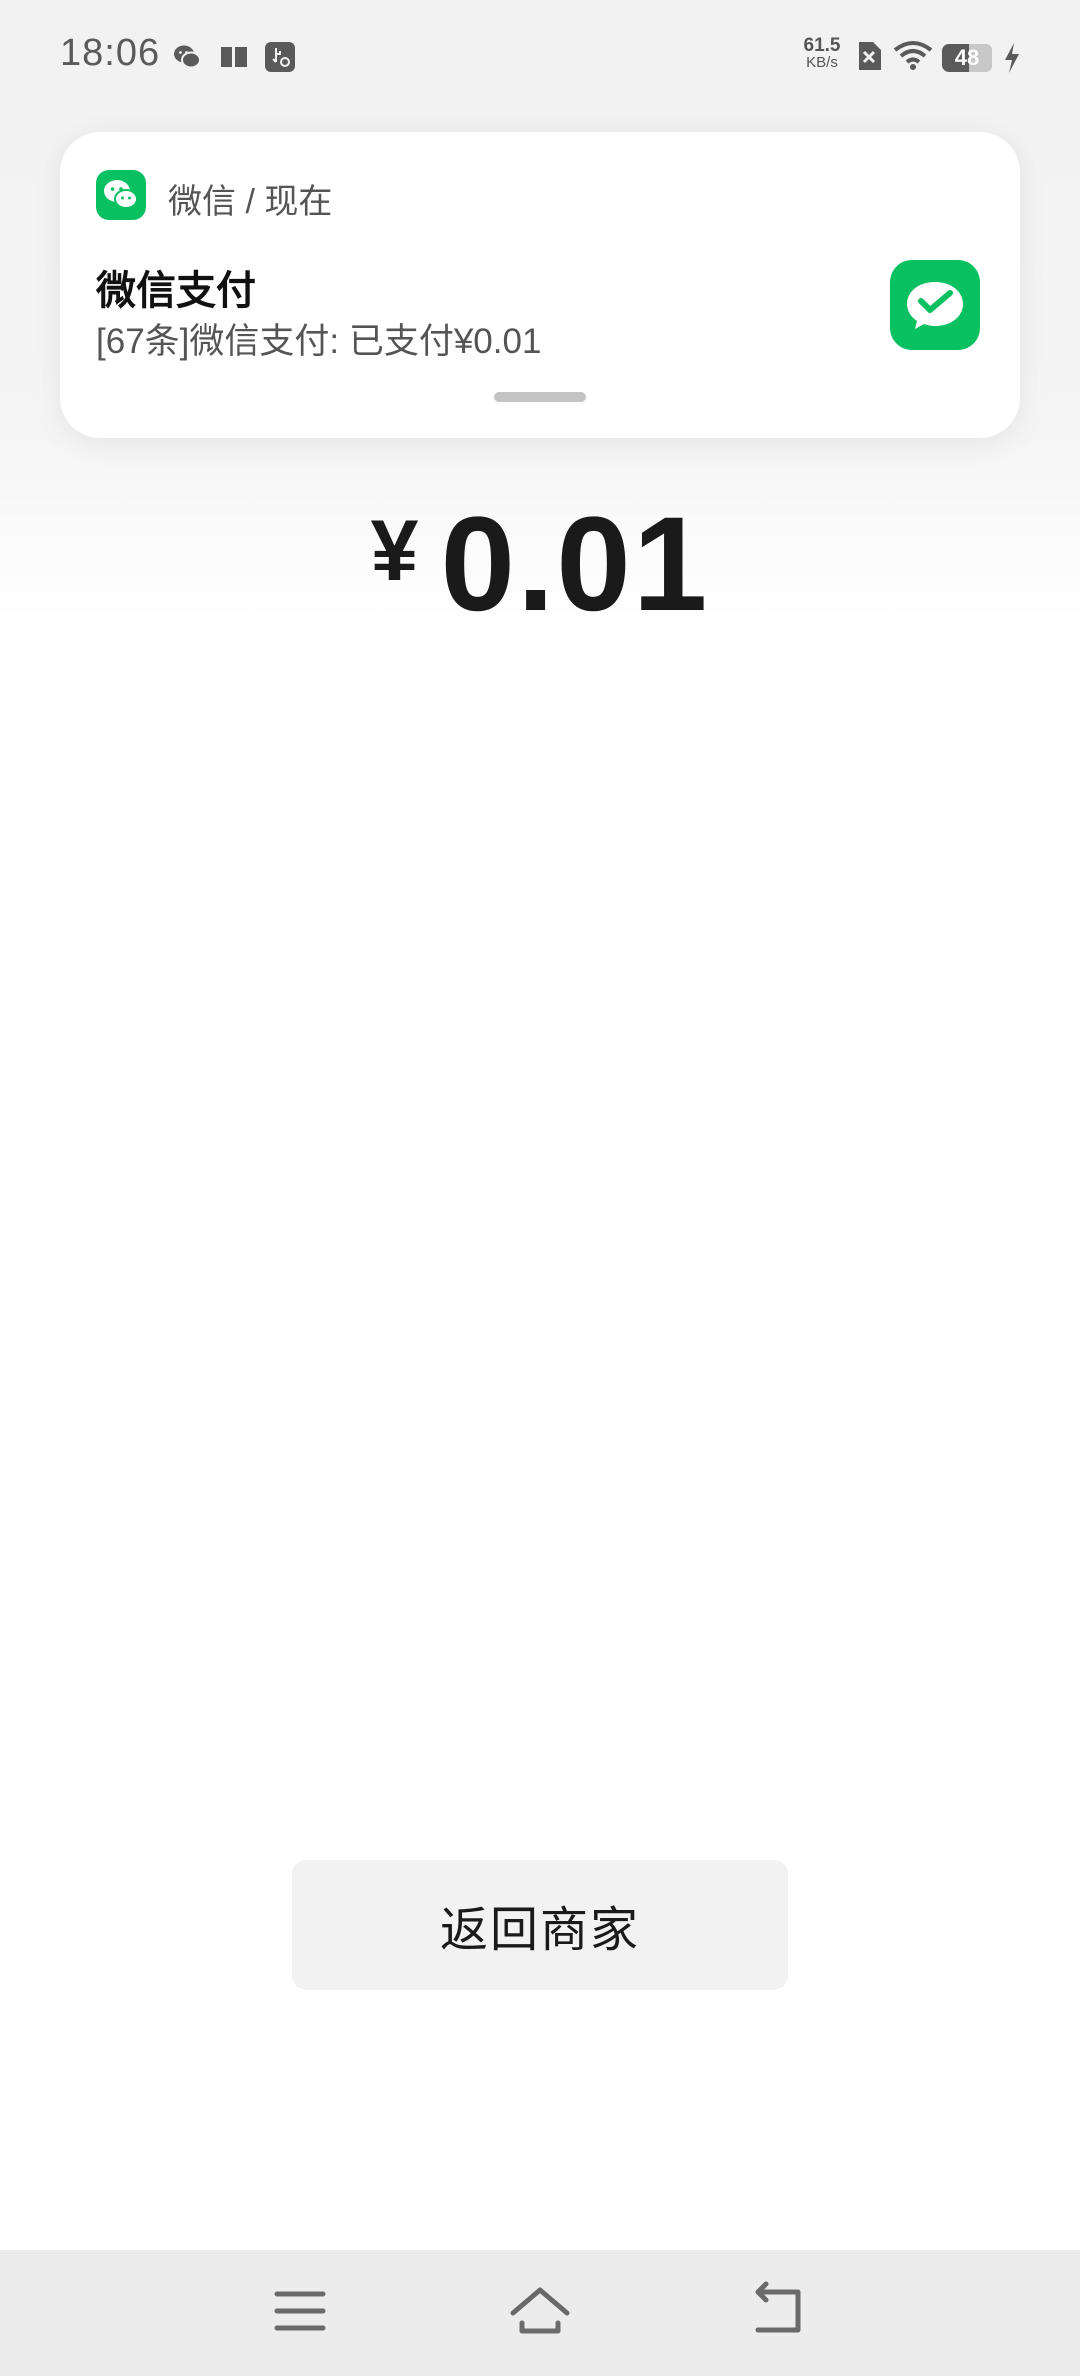 The height and width of the screenshot is (2376, 1080). I want to click on notification-title: 微信支付, so click(176, 291).